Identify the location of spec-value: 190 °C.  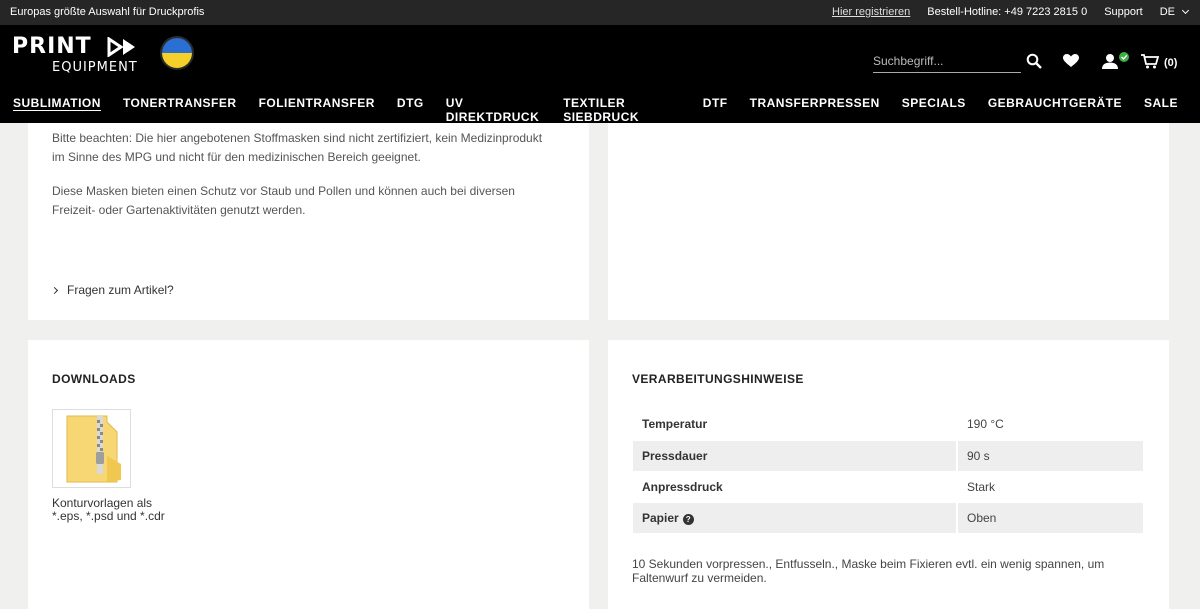
(1050, 425).